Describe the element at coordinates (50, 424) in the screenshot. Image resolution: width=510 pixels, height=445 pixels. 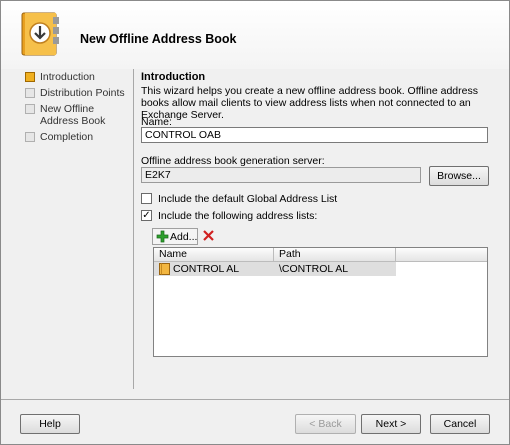
I see `help-button: Help` at that location.